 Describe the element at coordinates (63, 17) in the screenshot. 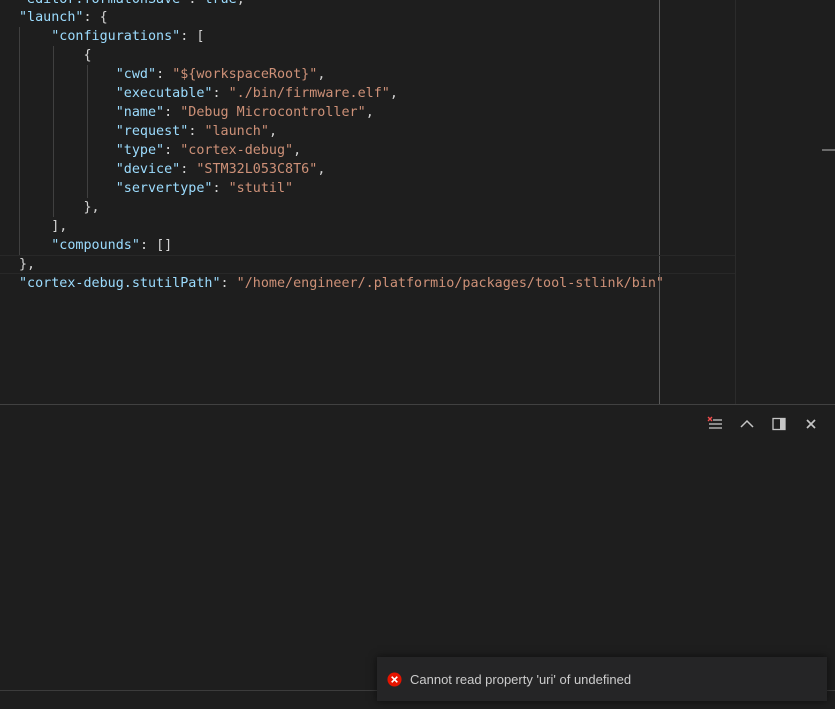

I see `code-line: "launch": {` at that location.